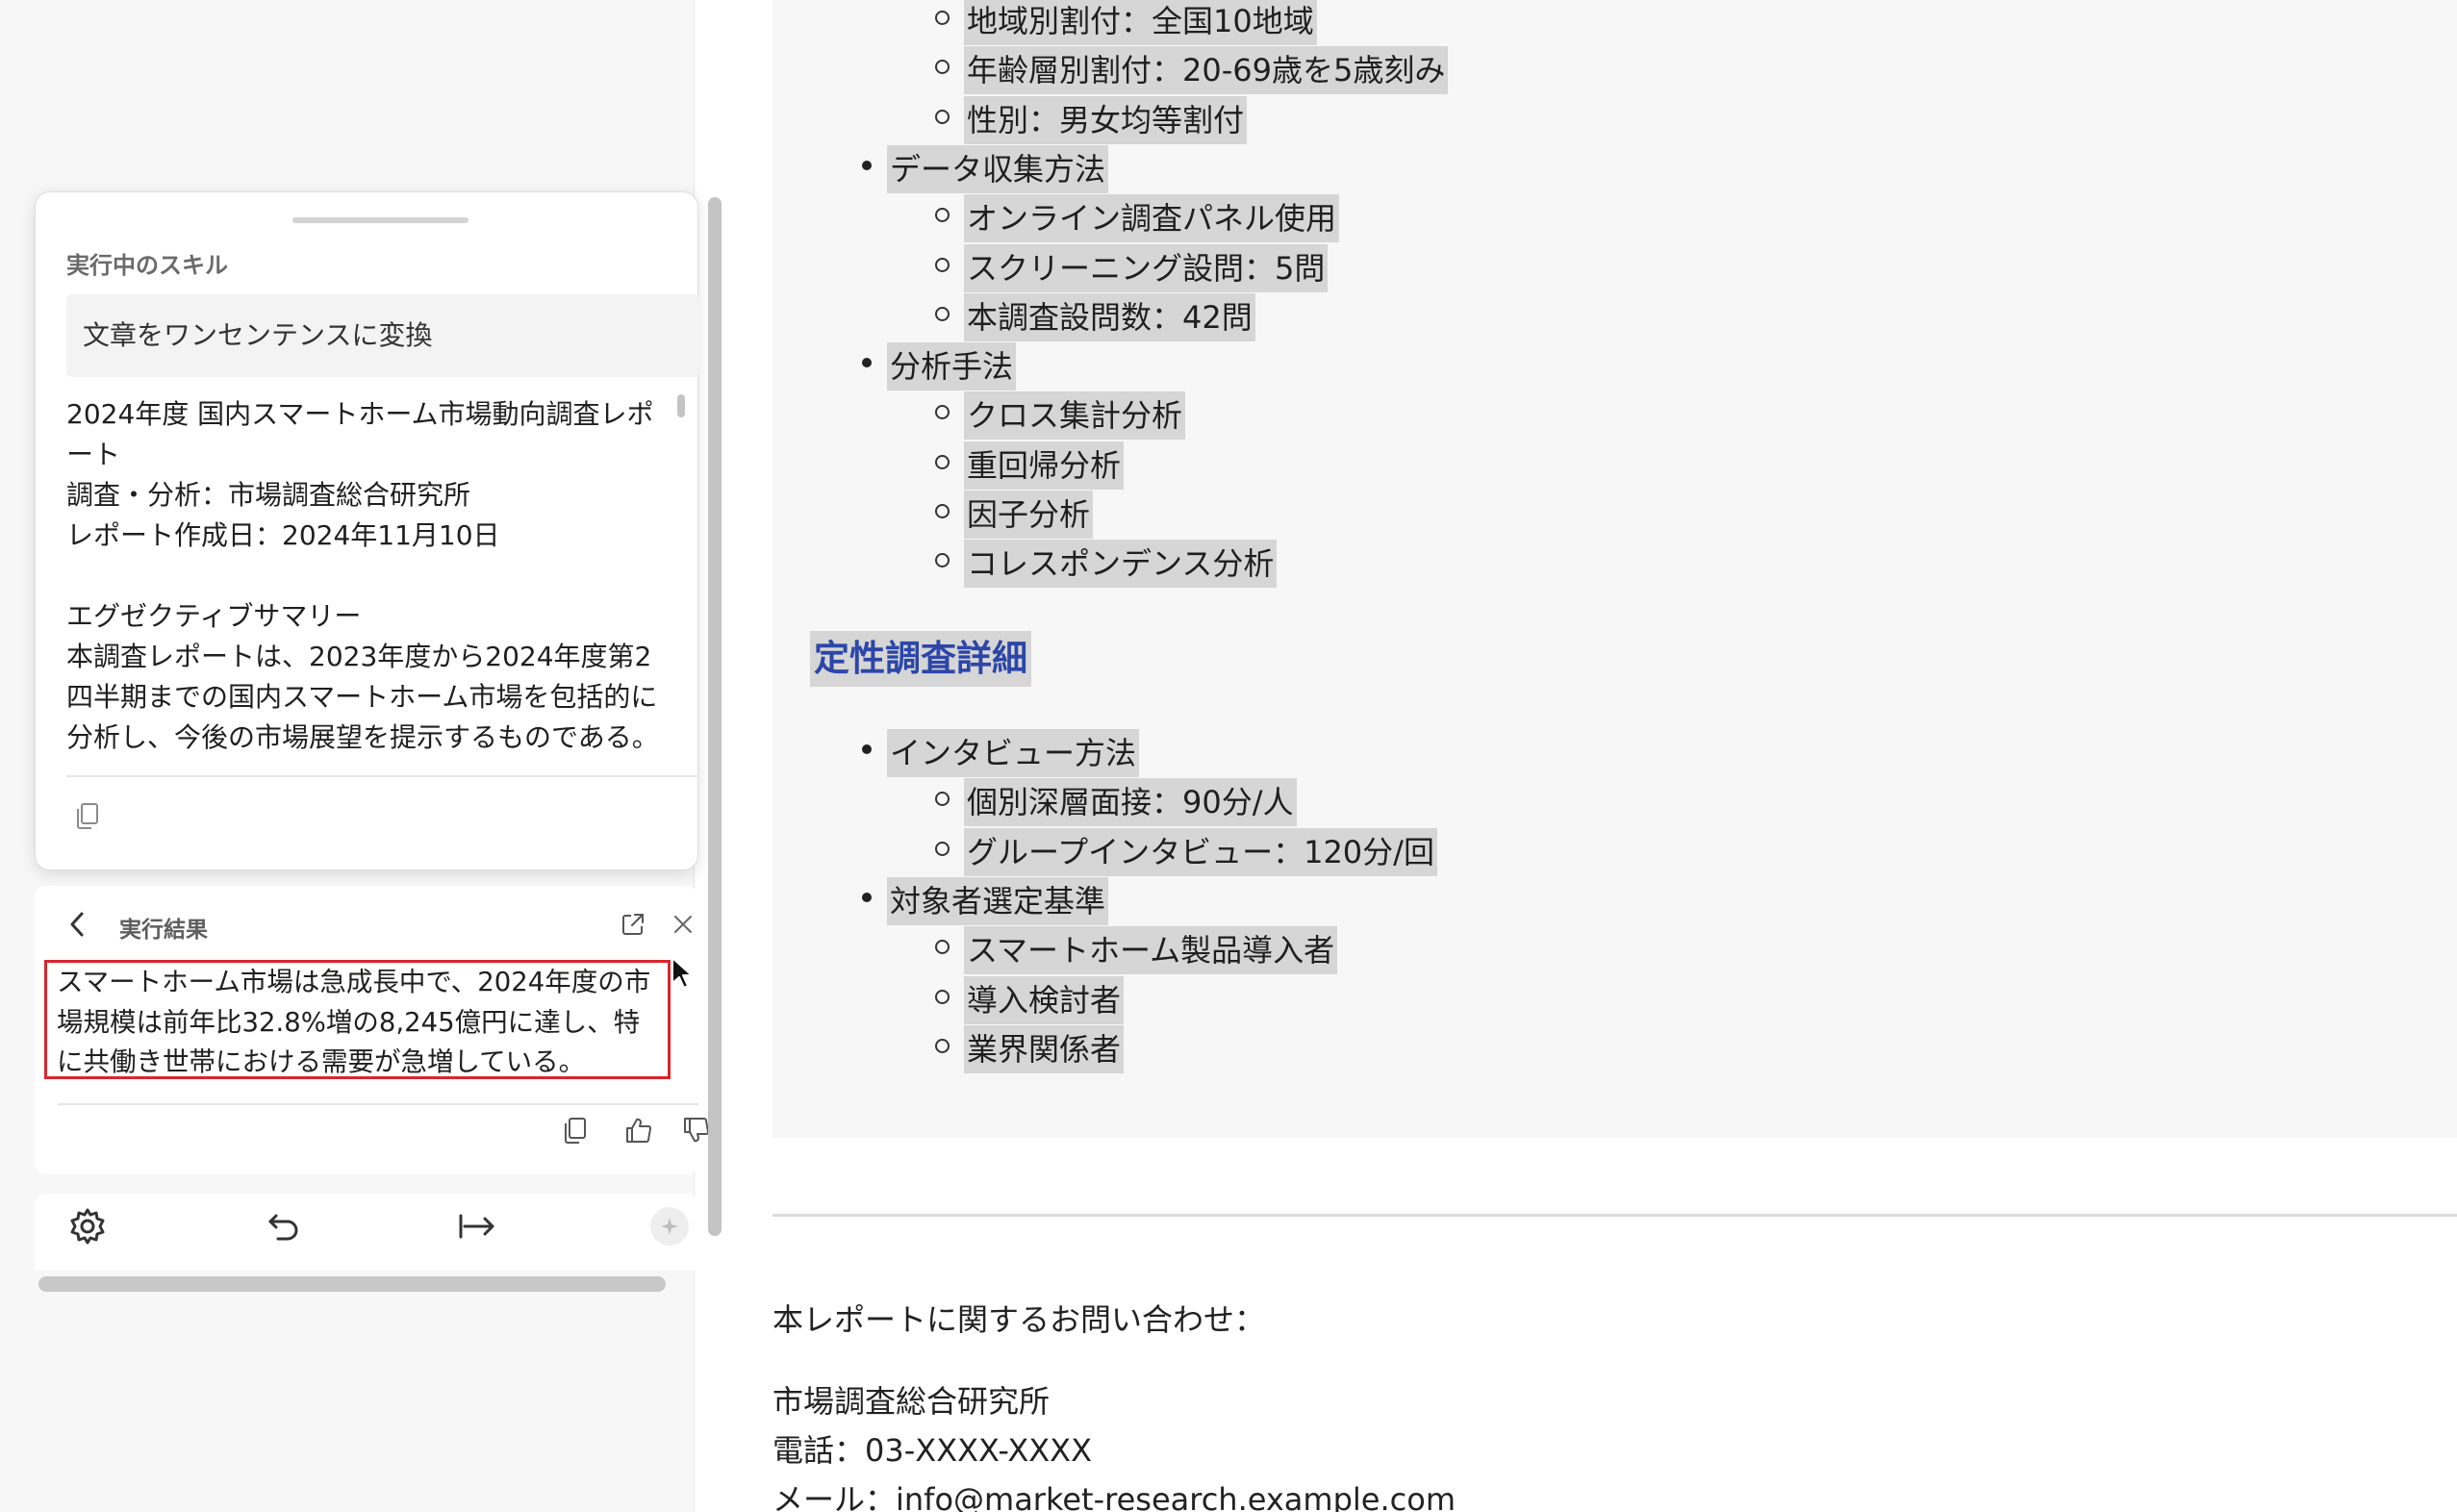  What do you see at coordinates (681, 572) in the screenshot?
I see `source-text-scrollbar` at bounding box center [681, 572].